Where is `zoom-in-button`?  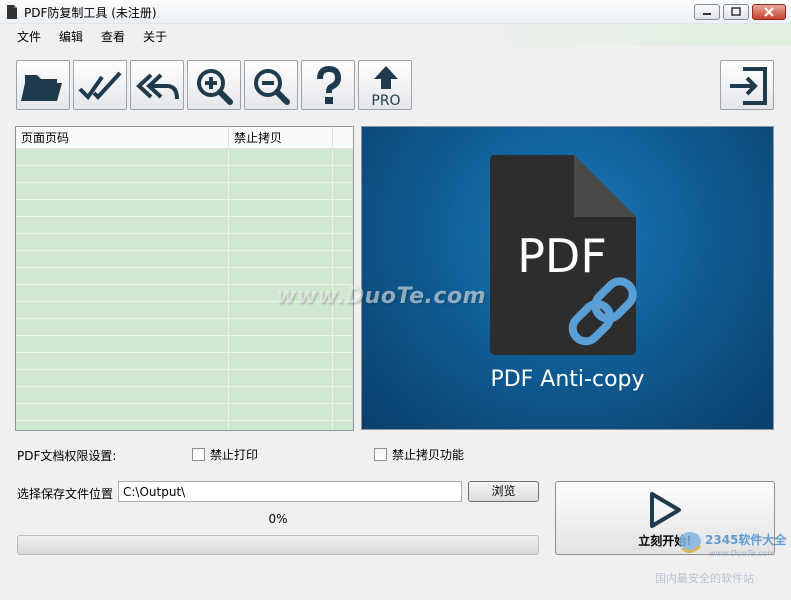
zoom-in-button is located at coordinates (214, 85).